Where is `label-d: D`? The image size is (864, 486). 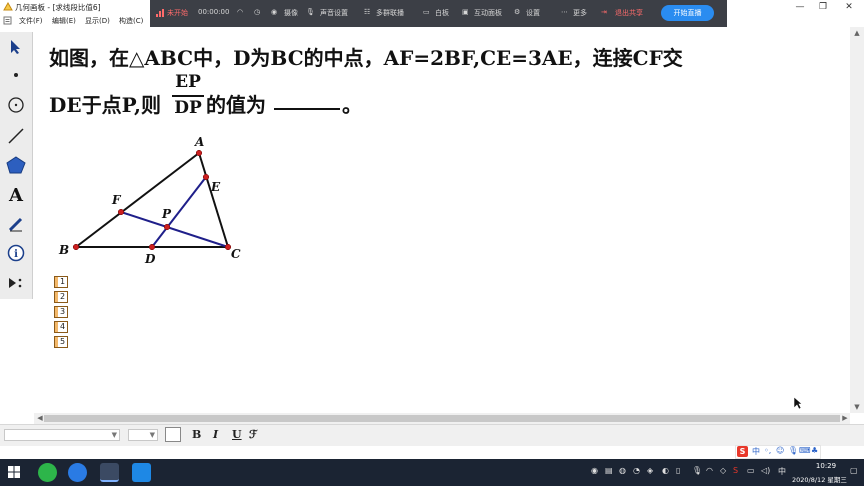 label-d: D is located at coordinates (150, 259).